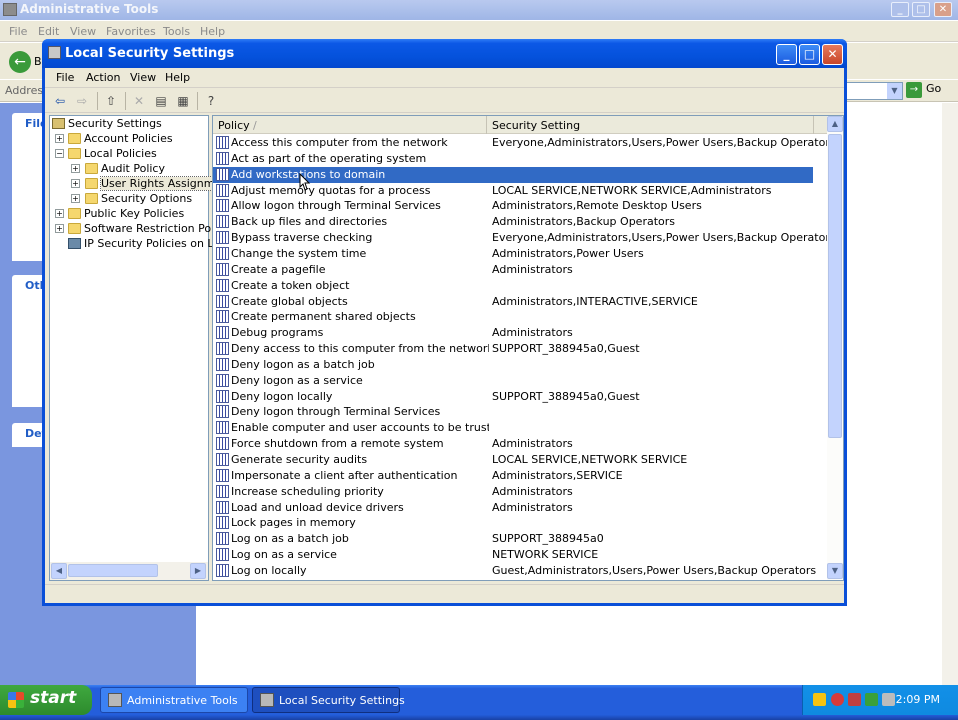 The image size is (958, 720). What do you see at coordinates (139, 101) in the screenshot?
I see `delete-icon: ✕` at bounding box center [139, 101].